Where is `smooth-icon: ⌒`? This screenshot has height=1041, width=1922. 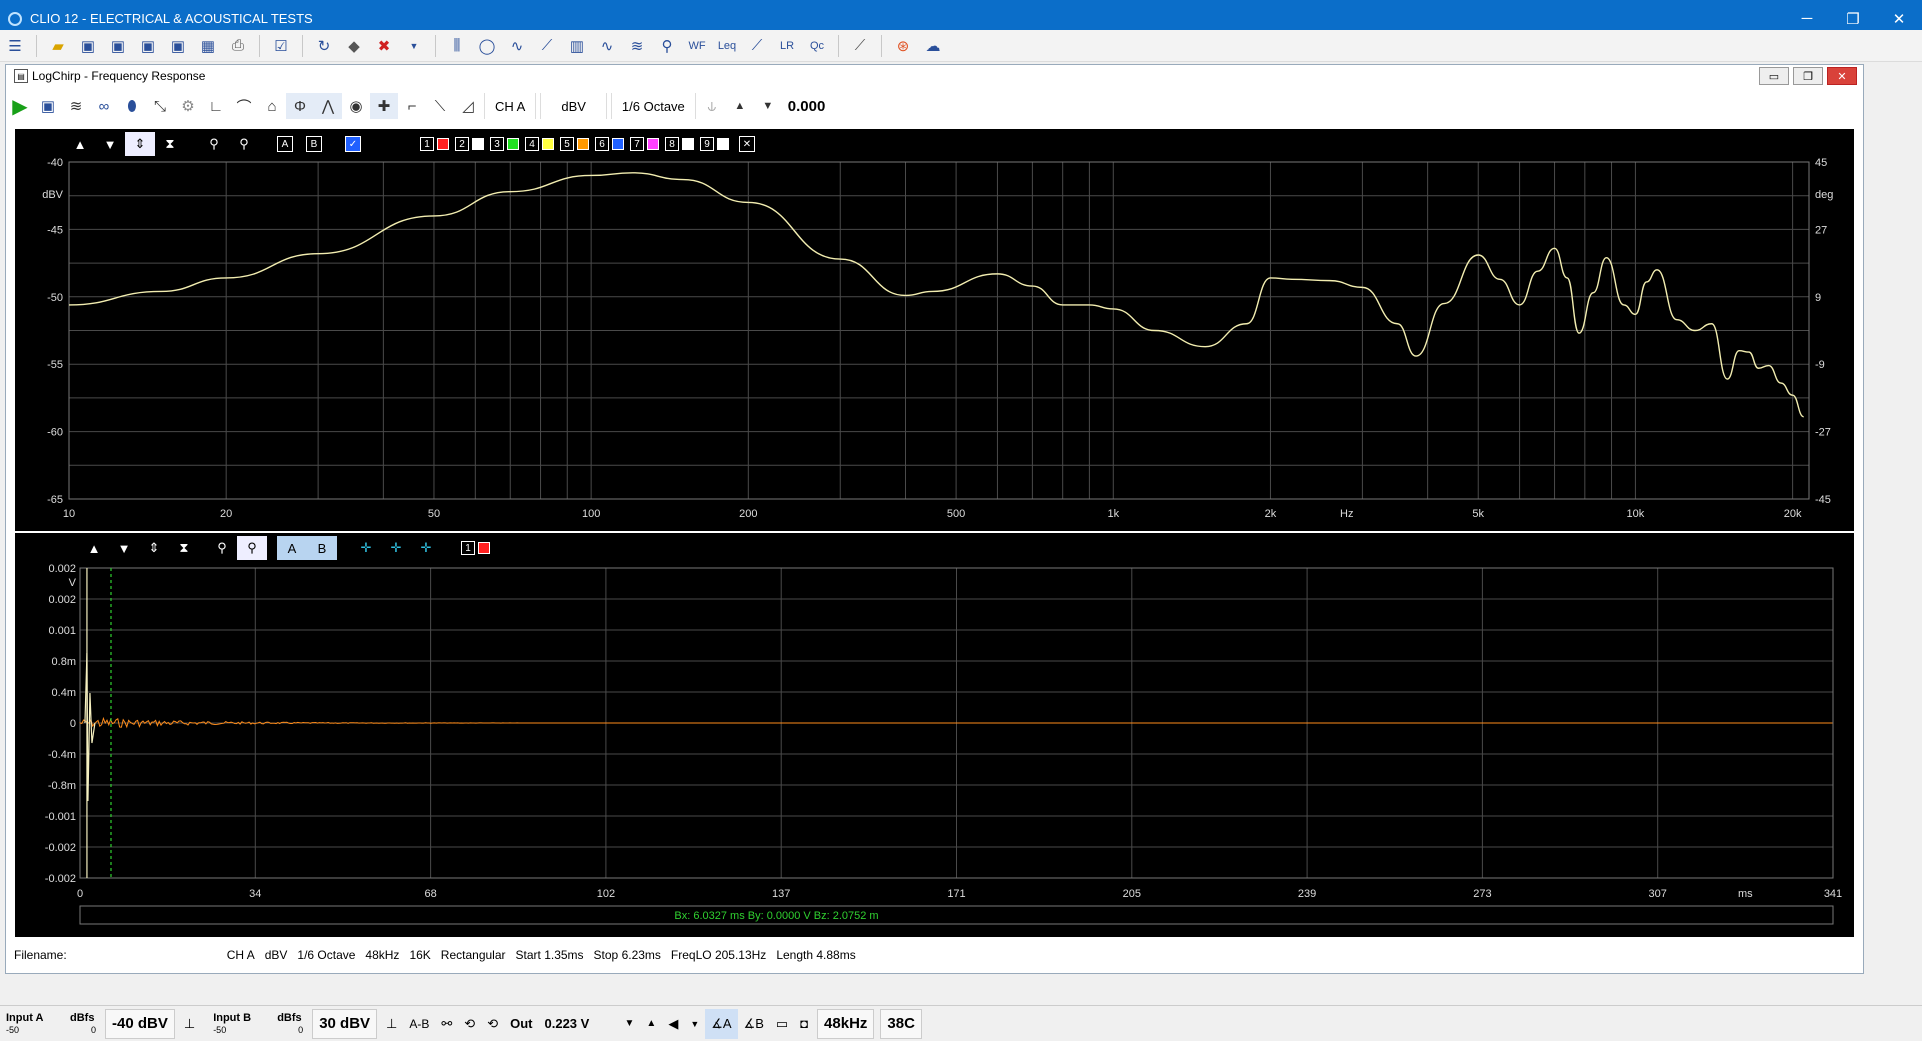 smooth-icon: ⌒ is located at coordinates (244, 106).